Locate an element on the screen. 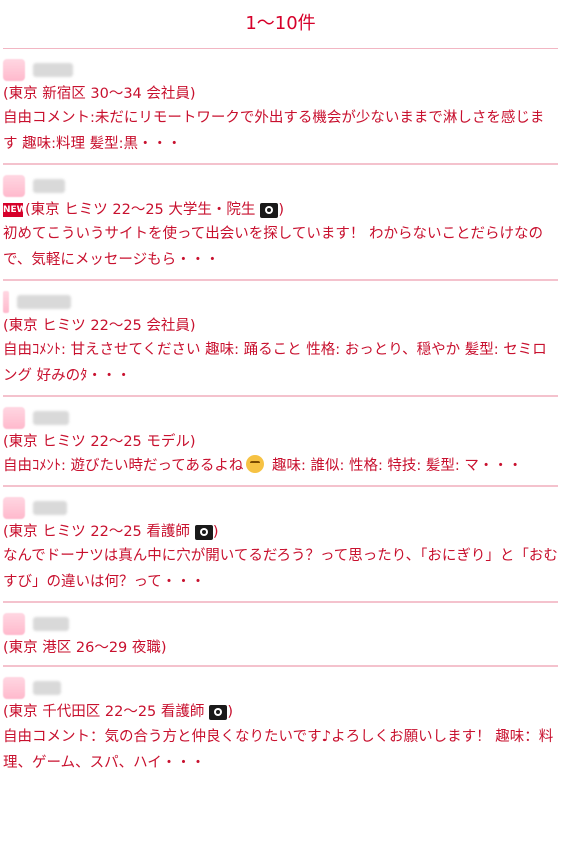 Image resolution: width=568 pixels, height=850 pixels. music-note-icon: ♪ is located at coordinates (326, 736).